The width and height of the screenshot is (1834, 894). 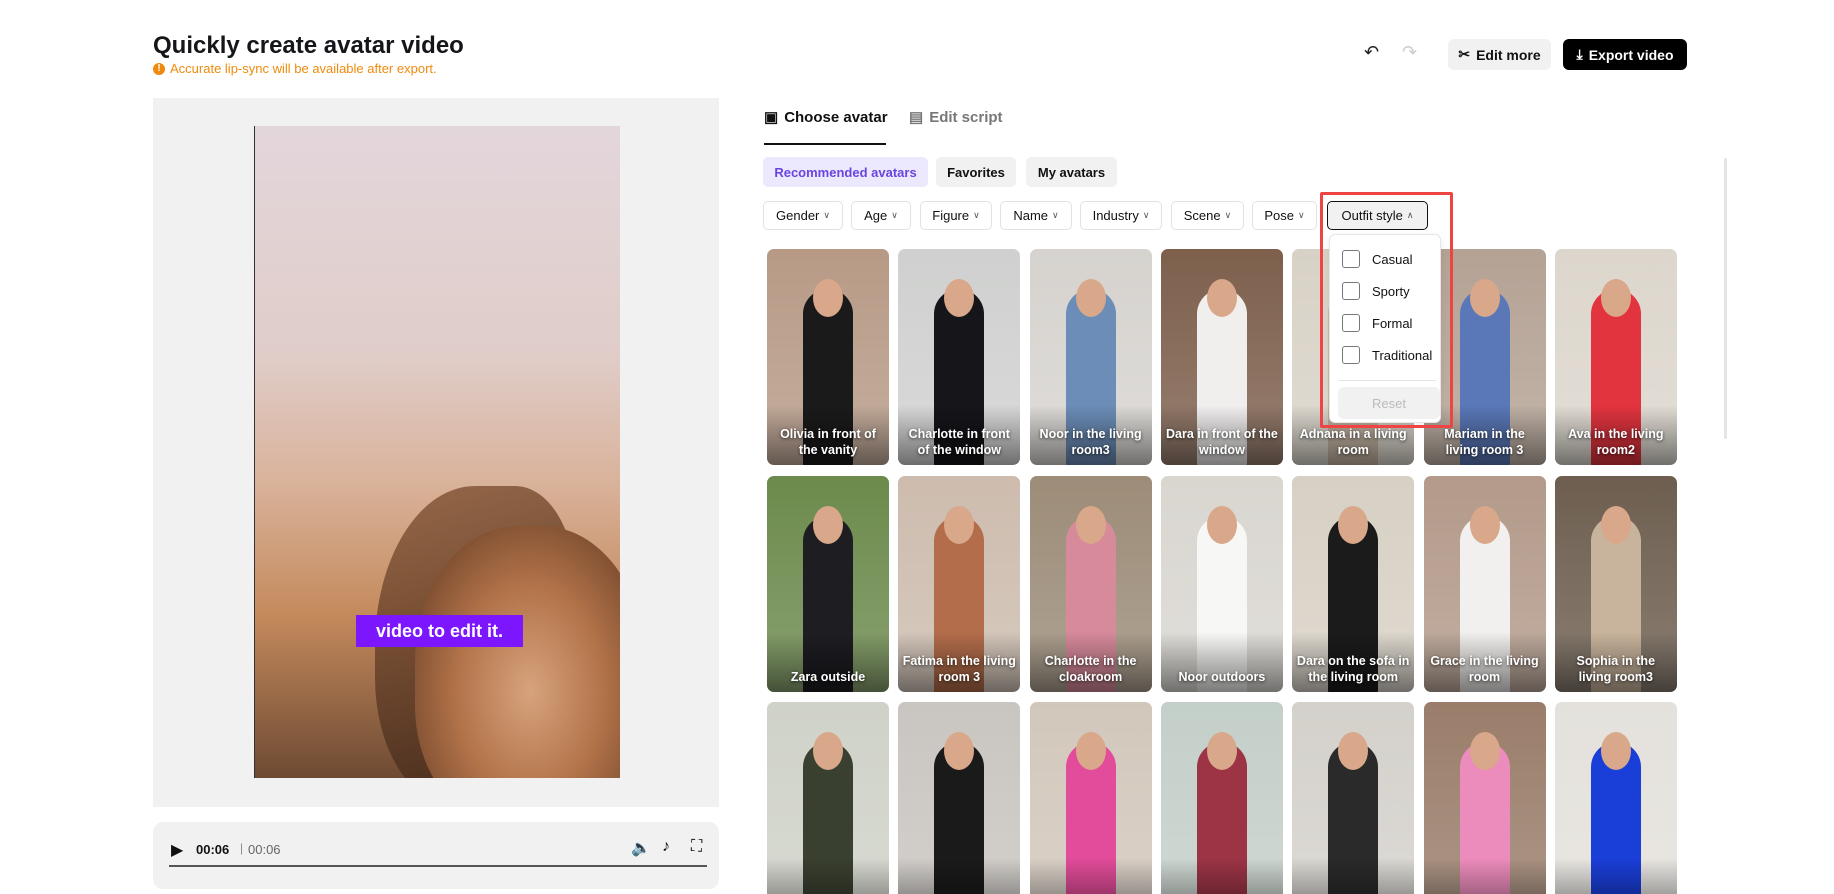 What do you see at coordinates (876, 215) in the screenshot?
I see `filter-label: Age` at bounding box center [876, 215].